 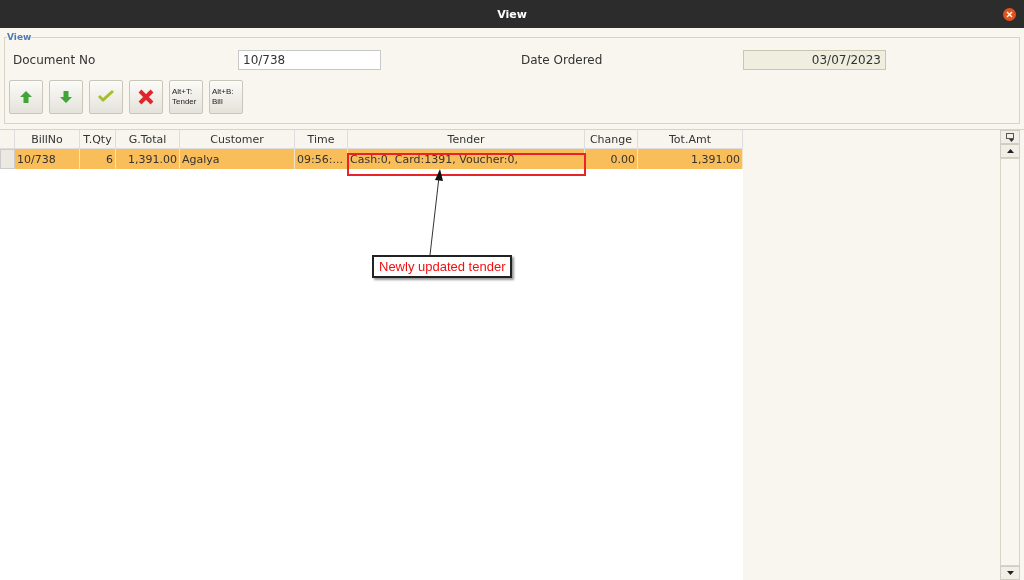 I want to click on field-label: Date Ordered, so click(x=562, y=60).